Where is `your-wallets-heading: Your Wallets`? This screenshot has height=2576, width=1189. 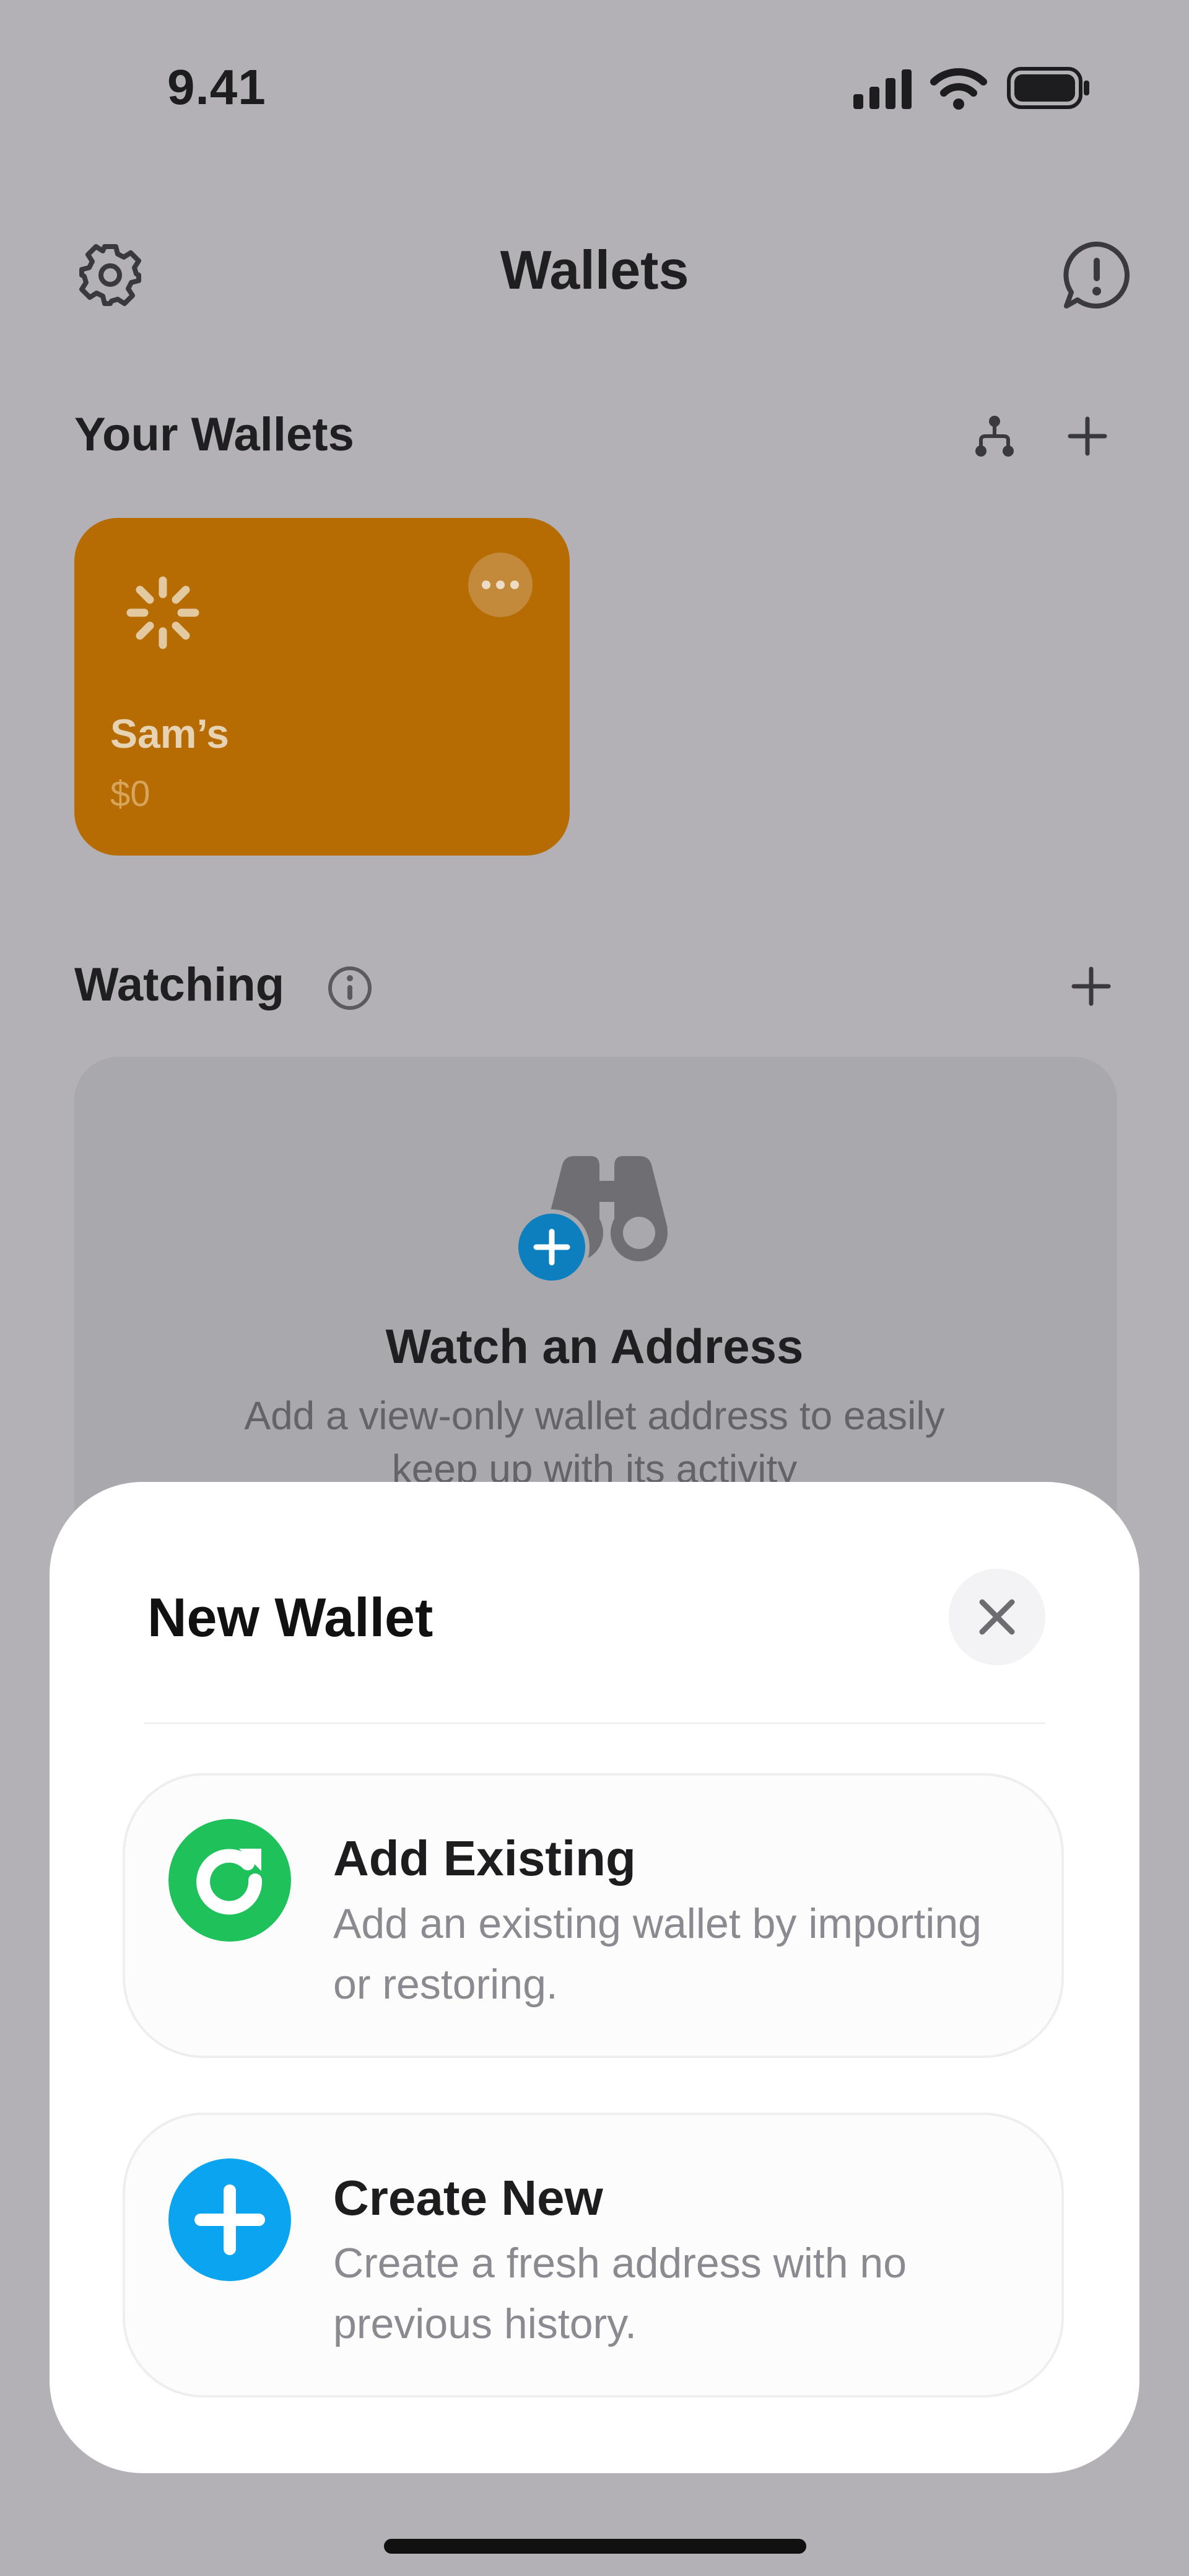 your-wallets-heading: Your Wallets is located at coordinates (214, 434).